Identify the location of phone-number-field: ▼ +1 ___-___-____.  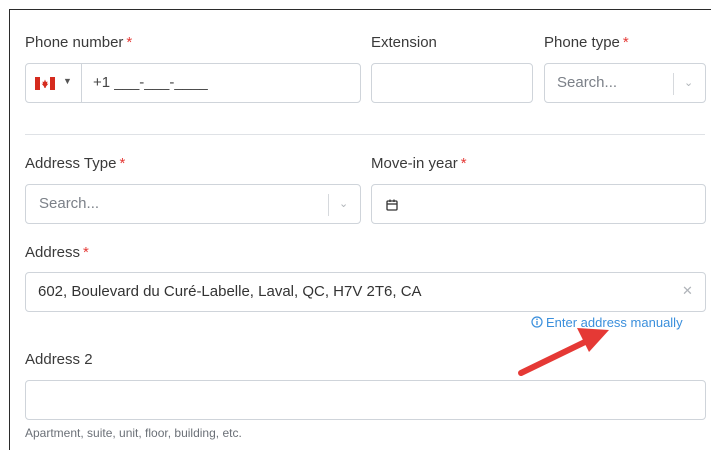
(193, 83).